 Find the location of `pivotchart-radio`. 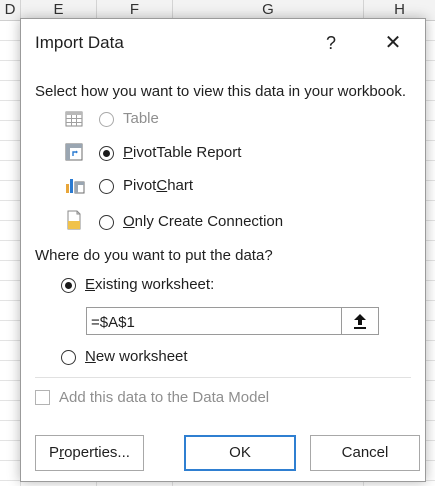

pivotchart-radio is located at coordinates (106, 186).